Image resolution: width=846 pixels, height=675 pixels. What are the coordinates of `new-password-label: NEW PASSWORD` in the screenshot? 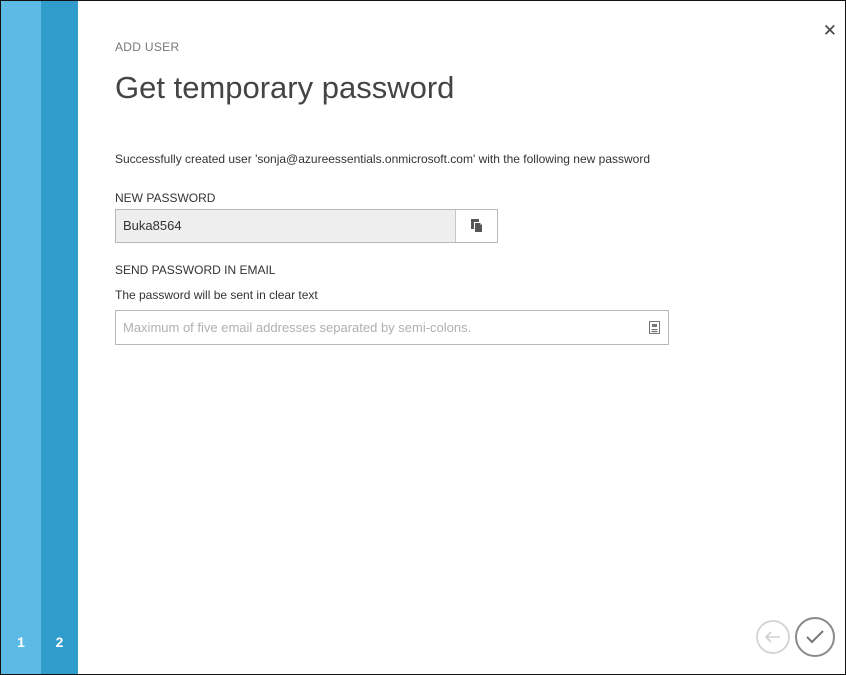 It's located at (165, 198).